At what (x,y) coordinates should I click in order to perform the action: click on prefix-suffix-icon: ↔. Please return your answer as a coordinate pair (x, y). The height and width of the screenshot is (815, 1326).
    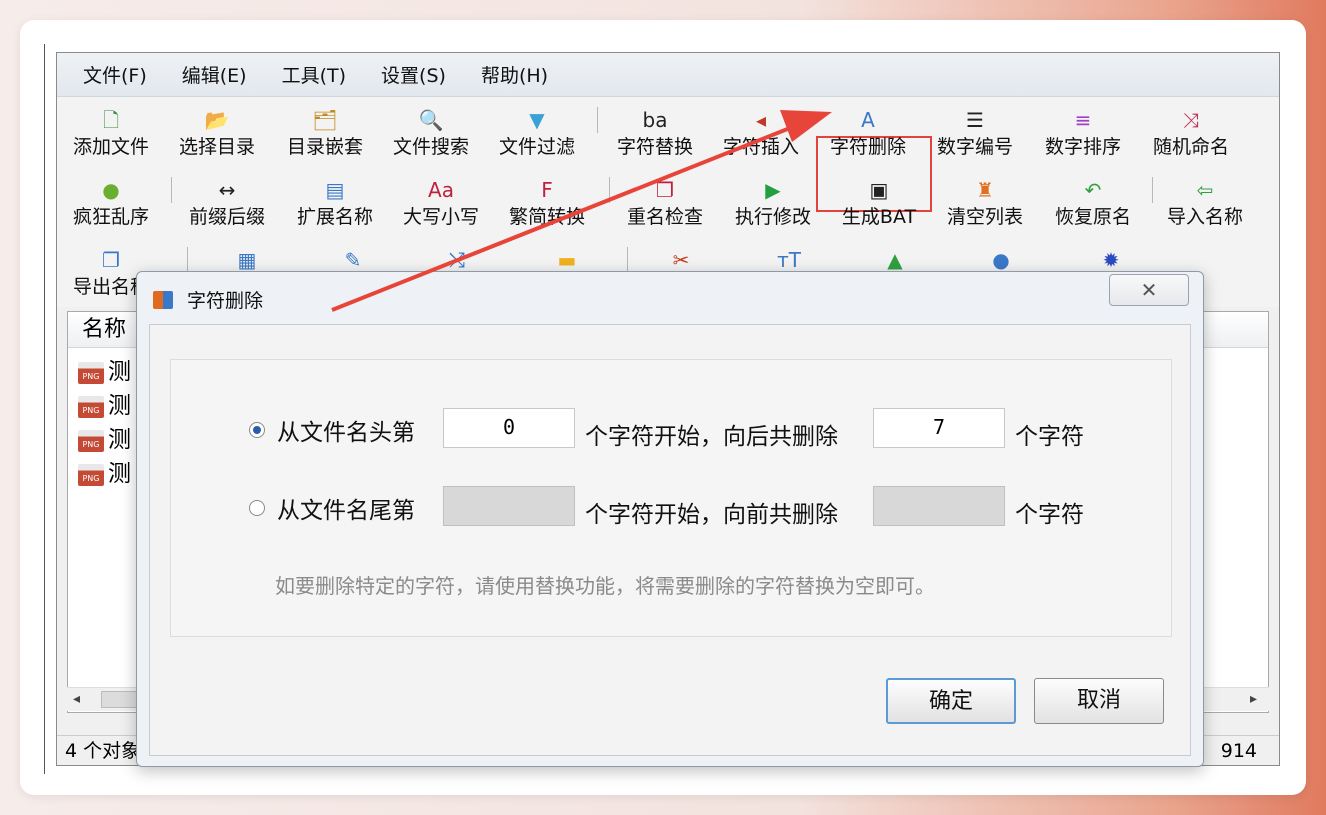
    Looking at the image, I should click on (227, 190).